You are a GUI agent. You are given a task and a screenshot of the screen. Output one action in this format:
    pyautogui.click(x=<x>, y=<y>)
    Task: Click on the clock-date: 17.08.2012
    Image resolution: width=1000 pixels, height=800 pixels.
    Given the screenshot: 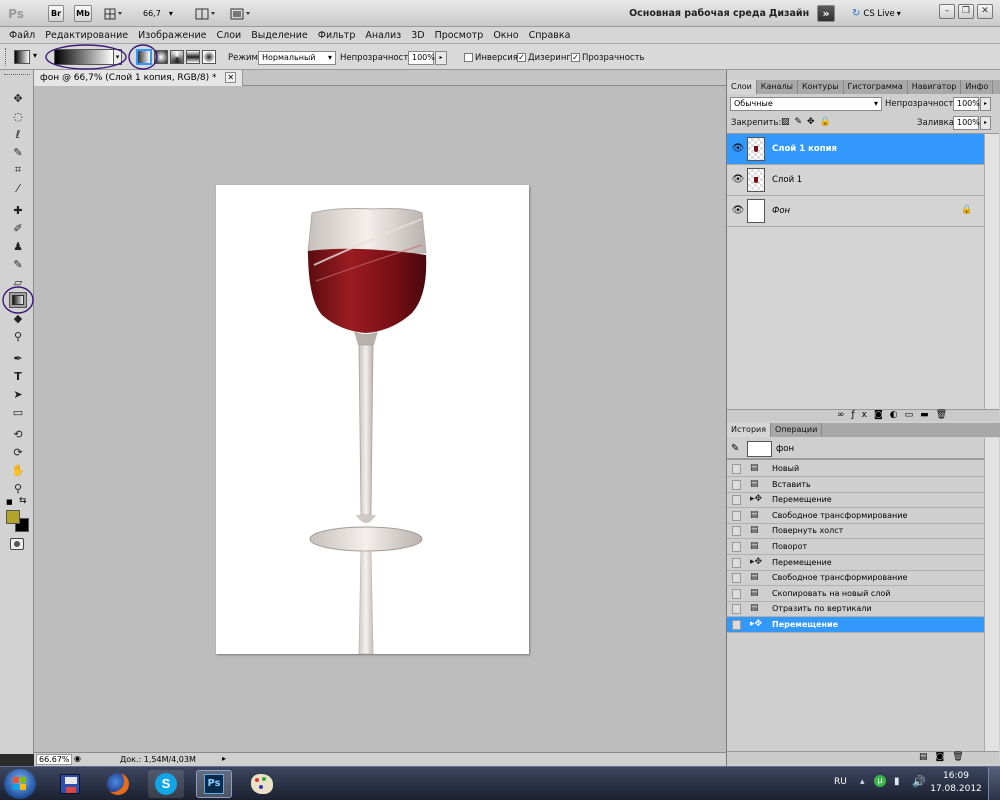 What is the action you would take?
    pyautogui.click(x=956, y=789)
    